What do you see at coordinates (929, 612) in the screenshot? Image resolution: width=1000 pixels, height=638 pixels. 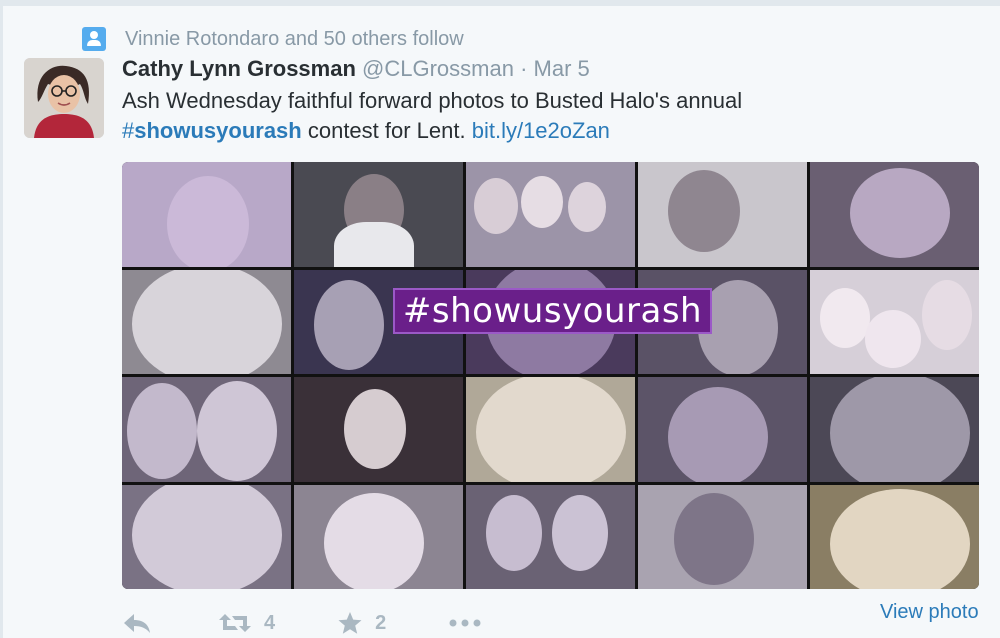 I see `view-photo-link: View photo` at bounding box center [929, 612].